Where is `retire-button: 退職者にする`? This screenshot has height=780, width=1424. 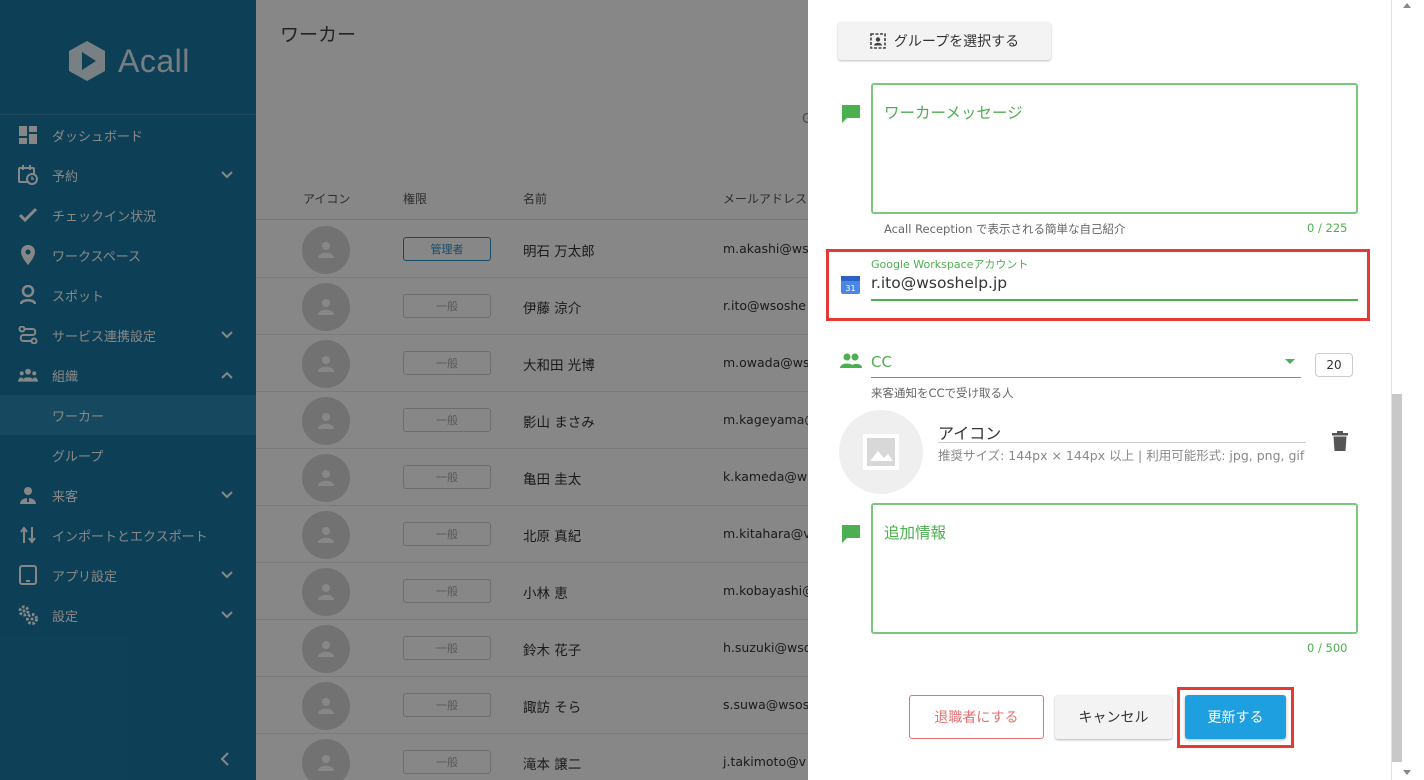 retire-button: 退職者にする is located at coordinates (976, 717).